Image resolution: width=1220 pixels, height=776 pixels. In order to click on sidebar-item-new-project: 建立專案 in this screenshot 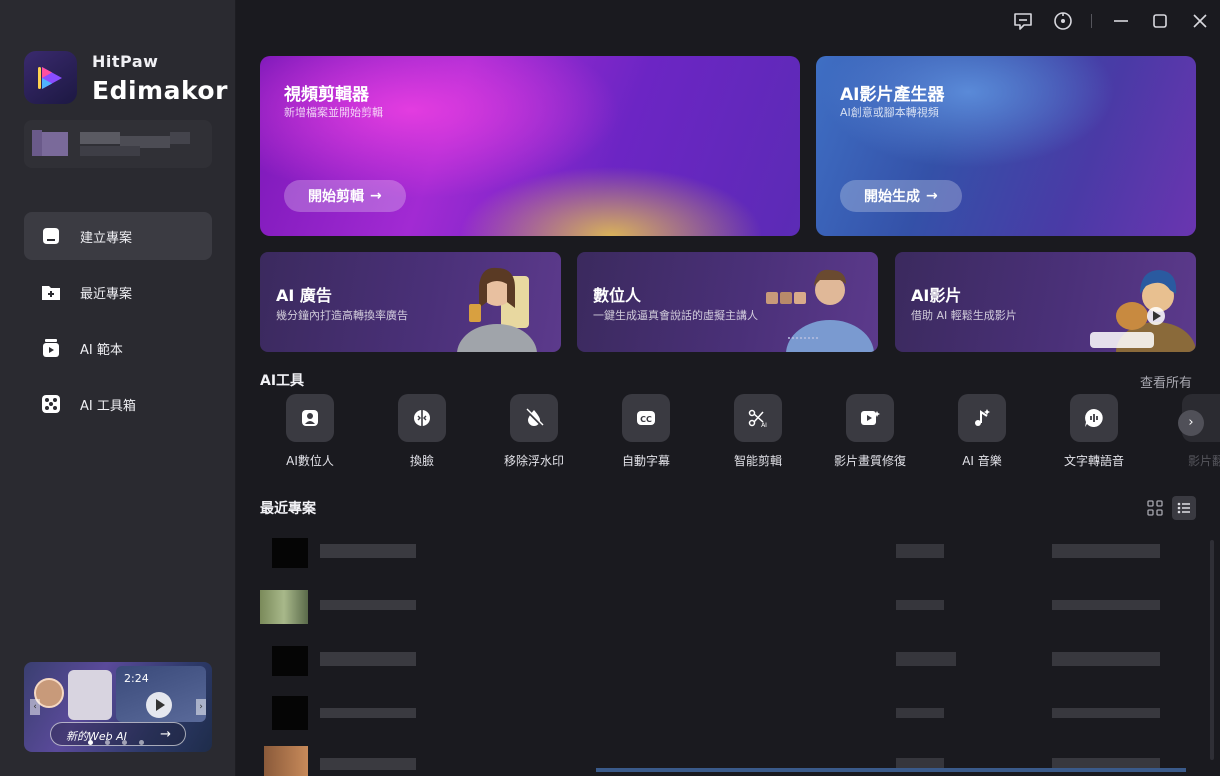, I will do `click(118, 236)`.